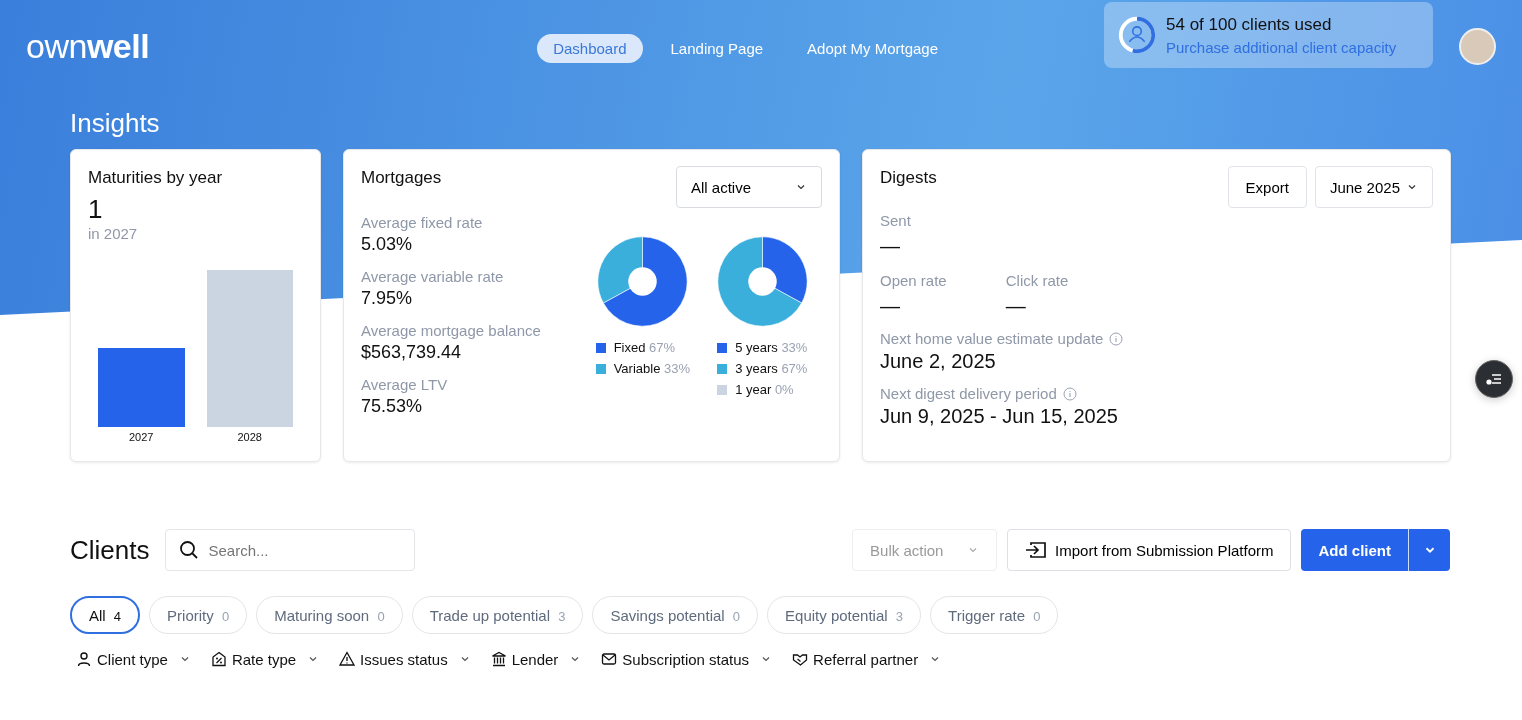 The image size is (1522, 720). I want to click on legend-label: Fixed 67%, so click(644, 347).